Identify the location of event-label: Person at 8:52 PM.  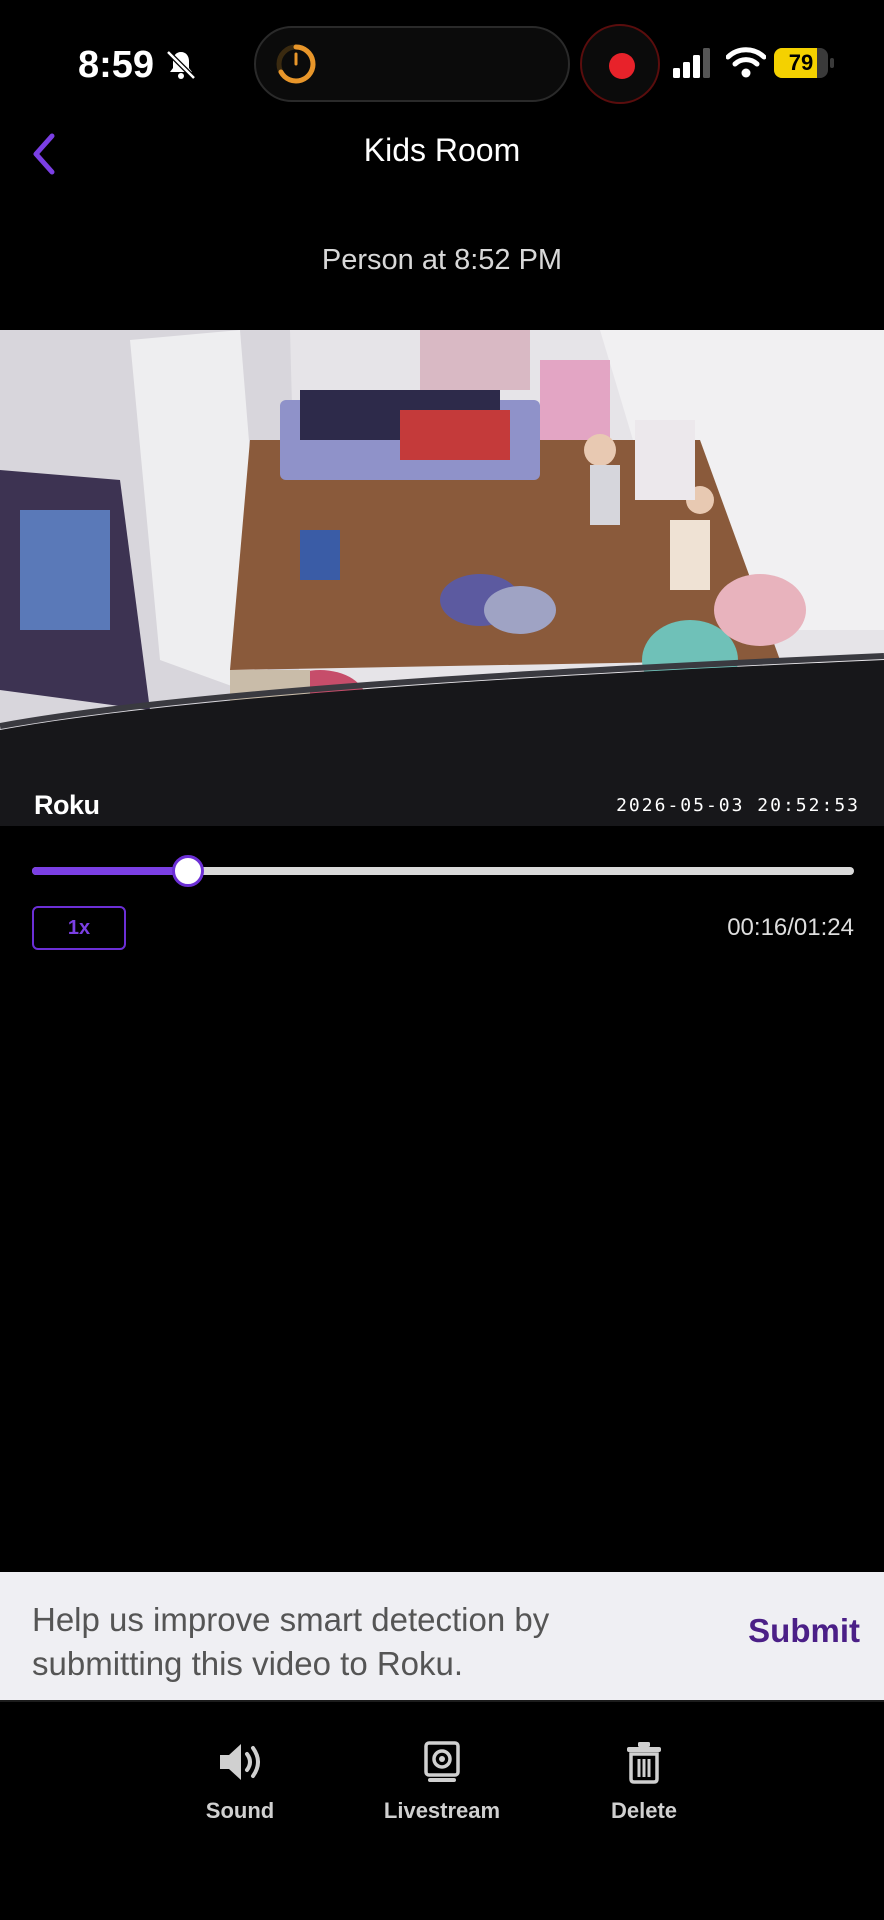
(442, 260).